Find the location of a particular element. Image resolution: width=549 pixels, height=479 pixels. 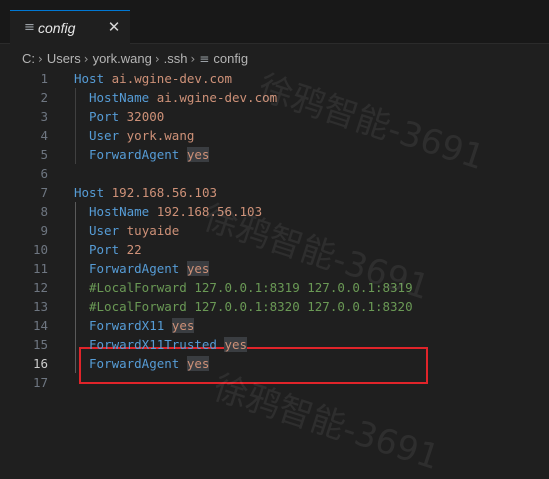

line-number: 16 is located at coordinates (40, 363).